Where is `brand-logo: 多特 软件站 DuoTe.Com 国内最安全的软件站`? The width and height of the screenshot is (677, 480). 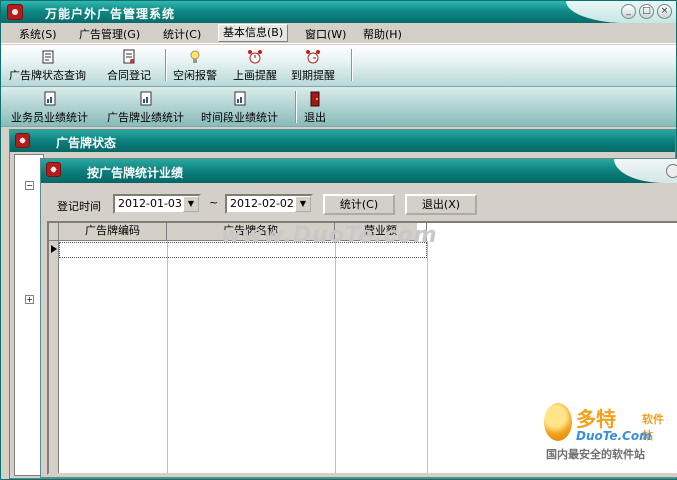
brand-logo: 多特 软件站 DuoTe.Com 国内最安全的软件站 is located at coordinates (609, 434).